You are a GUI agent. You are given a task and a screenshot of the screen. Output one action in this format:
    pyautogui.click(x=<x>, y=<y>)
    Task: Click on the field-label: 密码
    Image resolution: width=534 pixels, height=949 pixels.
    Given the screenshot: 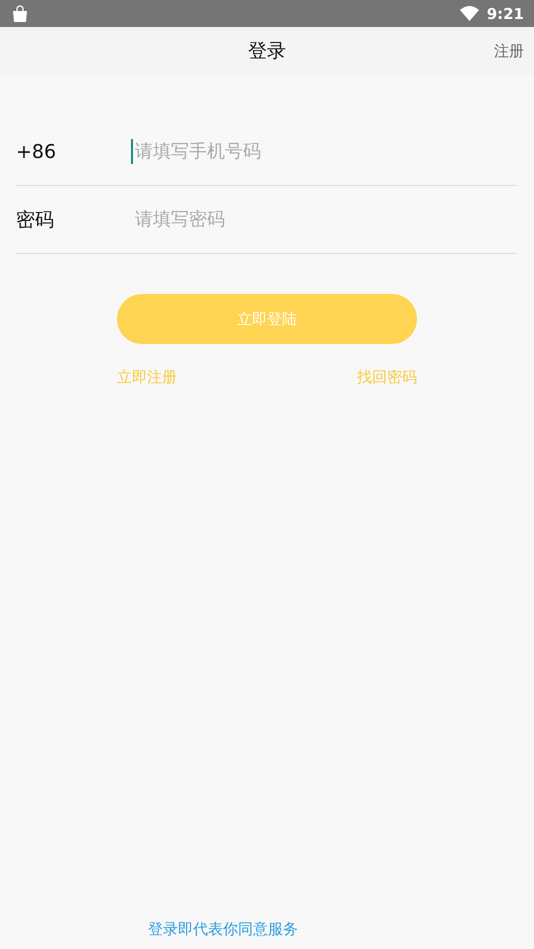 What is the action you would take?
    pyautogui.click(x=35, y=220)
    